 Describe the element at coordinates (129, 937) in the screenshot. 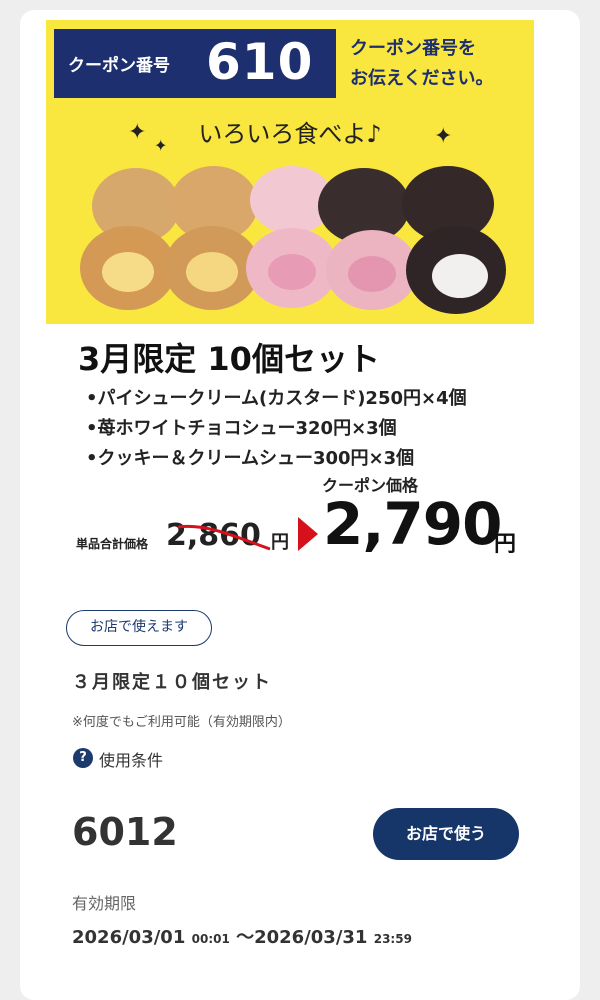

I see `valid-start-date: 2026/03/01` at that location.